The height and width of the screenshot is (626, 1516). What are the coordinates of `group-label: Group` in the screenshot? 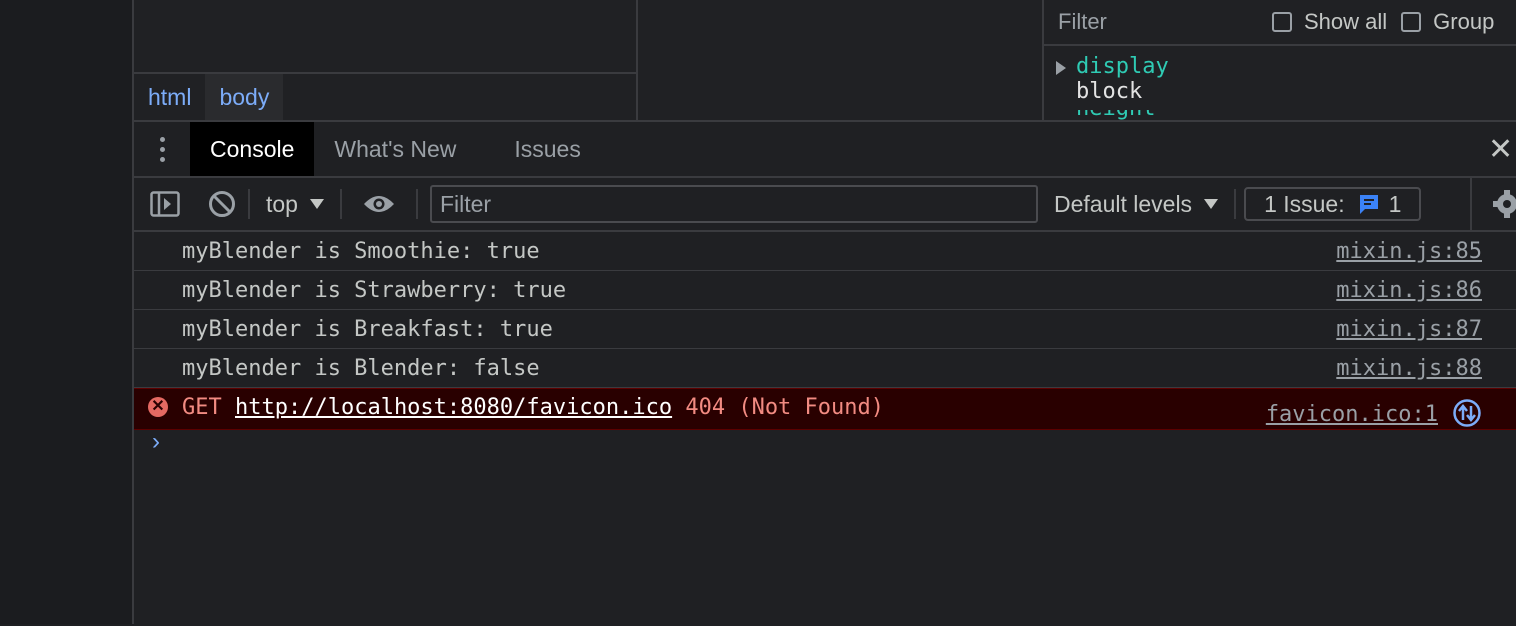 It's located at (1464, 21).